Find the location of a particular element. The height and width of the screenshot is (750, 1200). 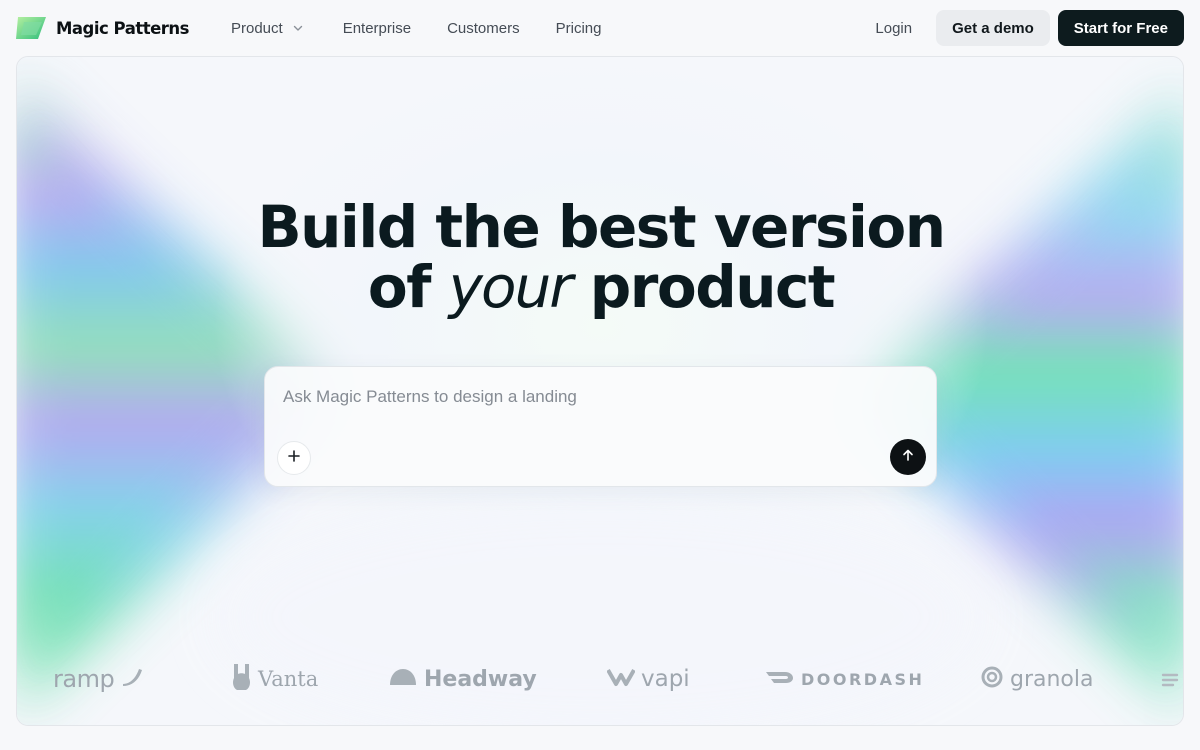

logo-granola: granola is located at coordinates (1037, 679).